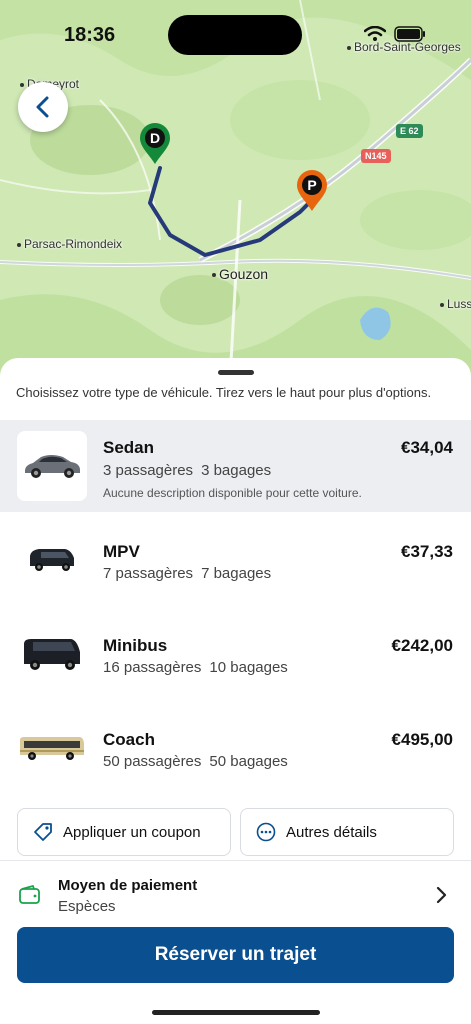 Image resolution: width=471 pixels, height=1024 pixels. I want to click on dynamic-island, so click(235, 35).